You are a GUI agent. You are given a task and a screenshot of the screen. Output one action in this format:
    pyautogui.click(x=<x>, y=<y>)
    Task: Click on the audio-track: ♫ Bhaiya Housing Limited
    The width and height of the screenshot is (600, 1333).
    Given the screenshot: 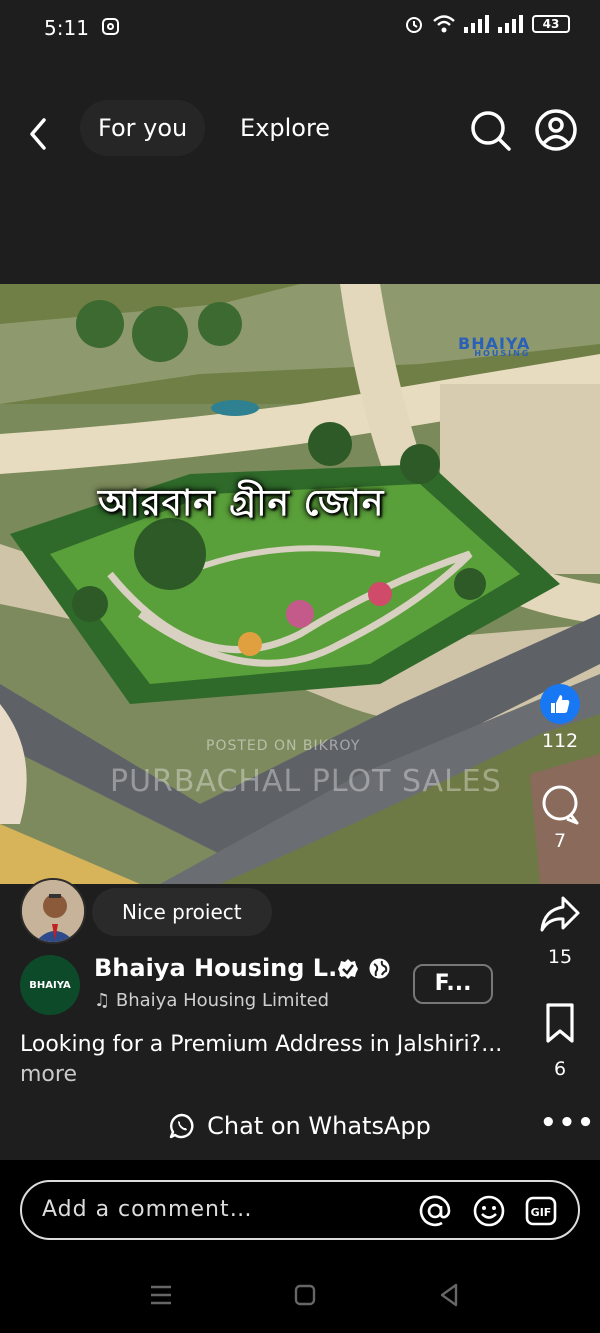 What is the action you would take?
    pyautogui.click(x=211, y=1000)
    